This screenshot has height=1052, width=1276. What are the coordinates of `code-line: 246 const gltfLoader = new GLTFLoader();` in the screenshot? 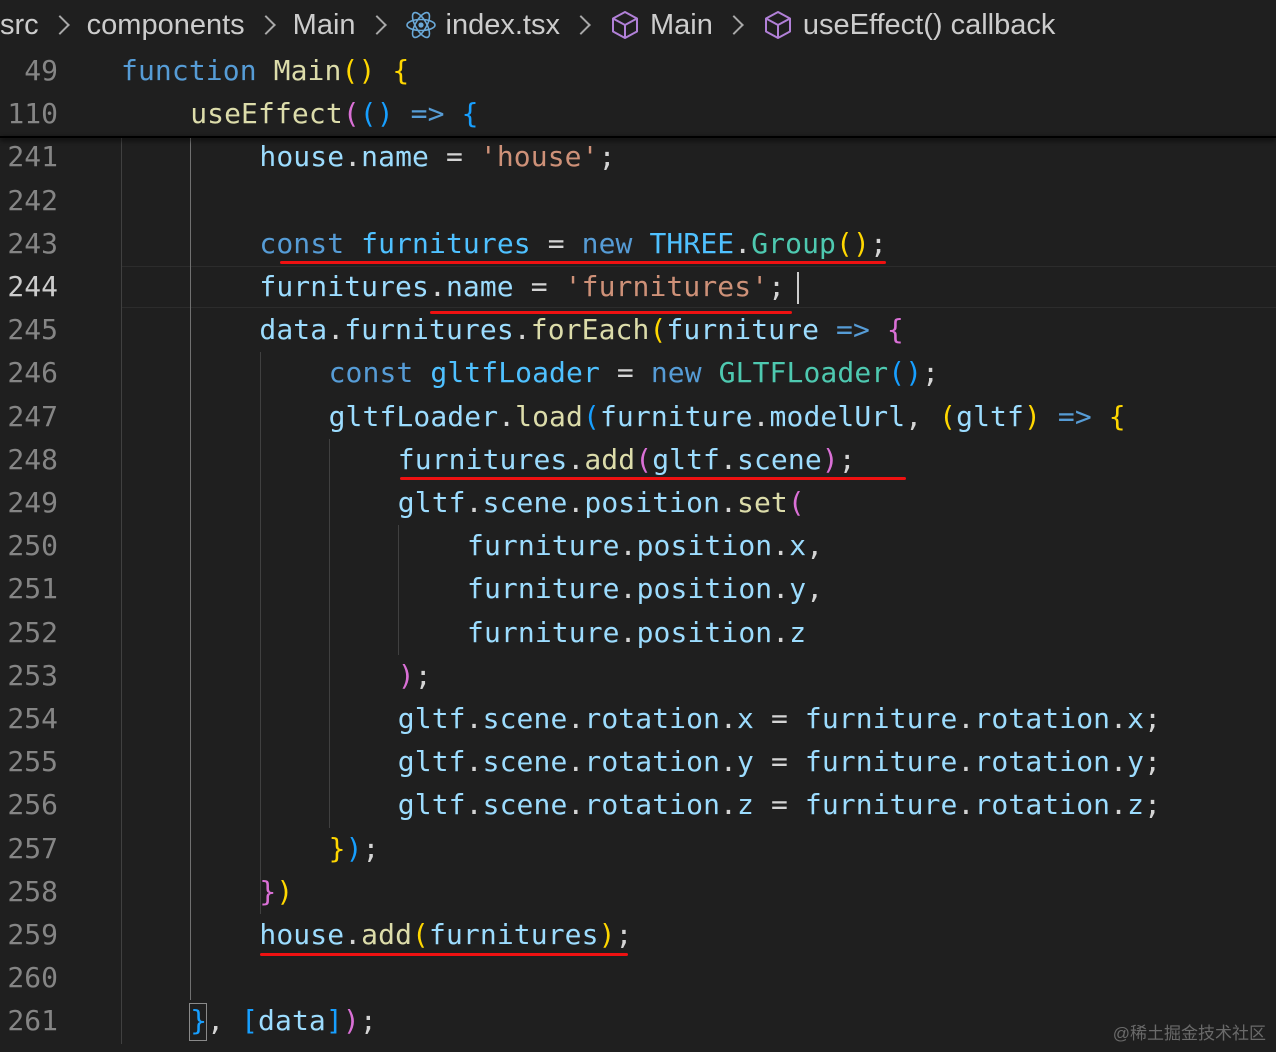 It's located at (638, 373).